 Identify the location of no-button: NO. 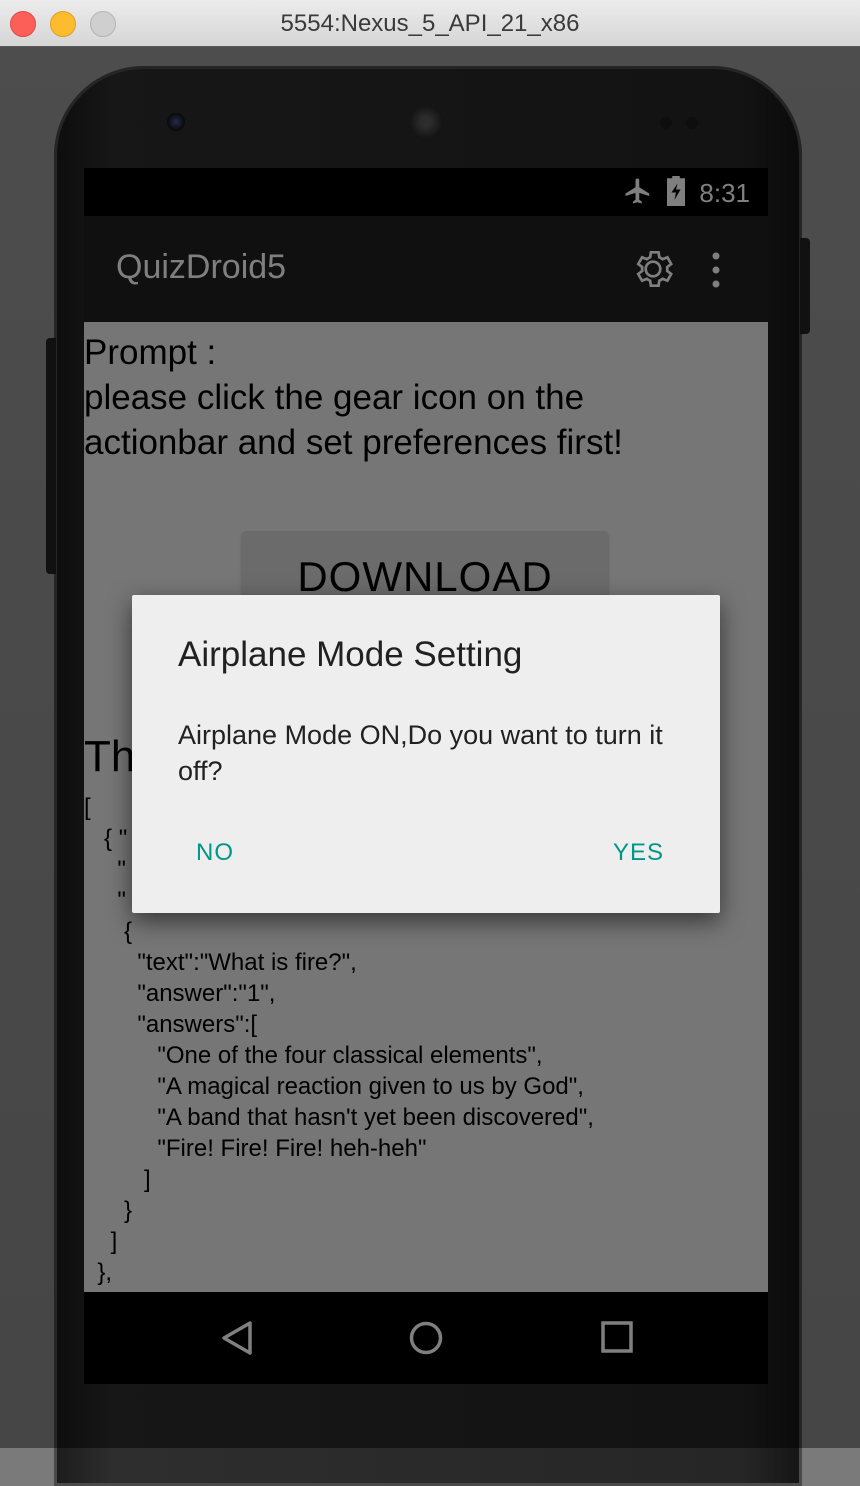
(215, 853).